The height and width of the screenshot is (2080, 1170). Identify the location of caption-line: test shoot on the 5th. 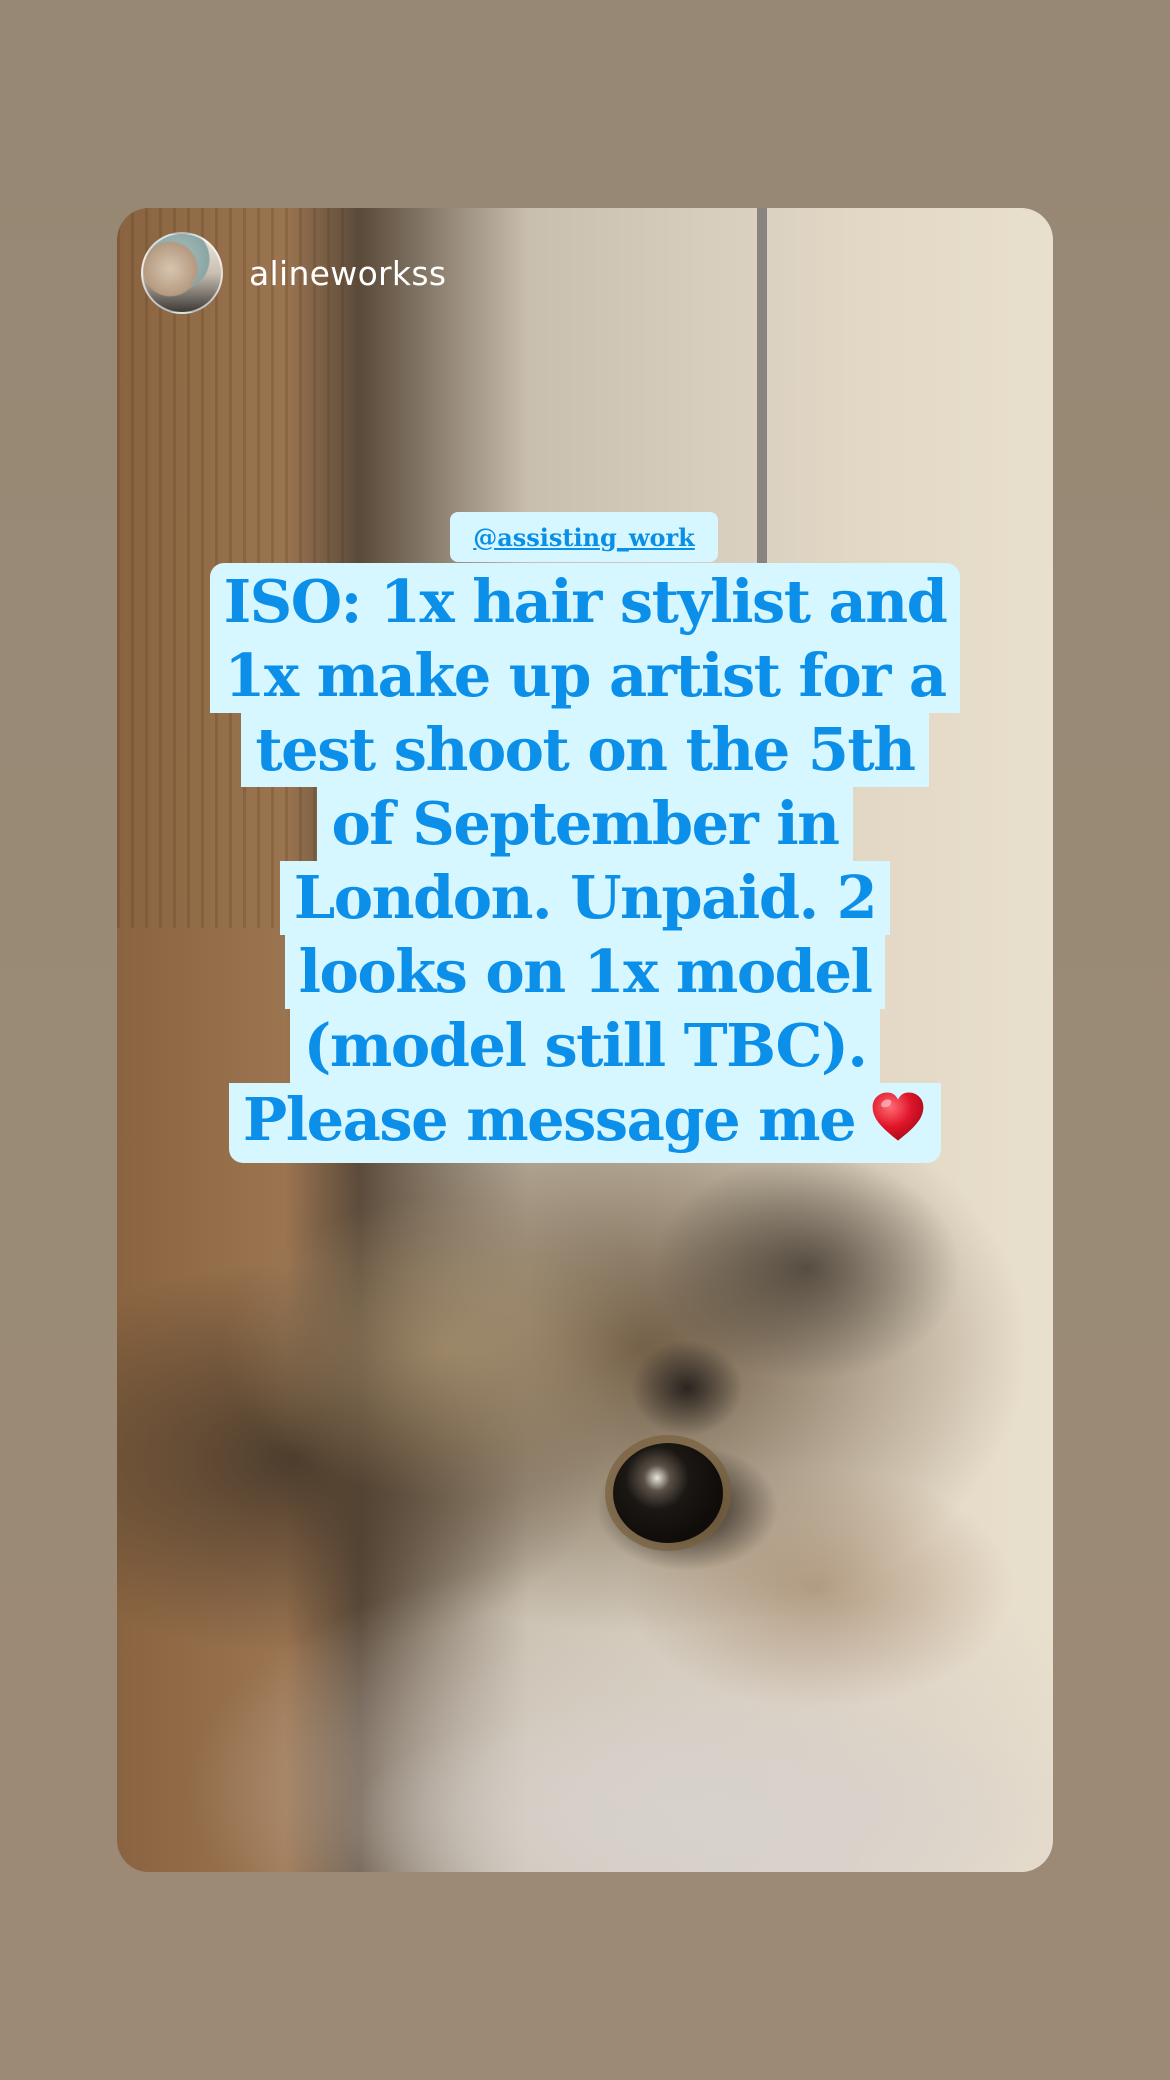
(585, 750).